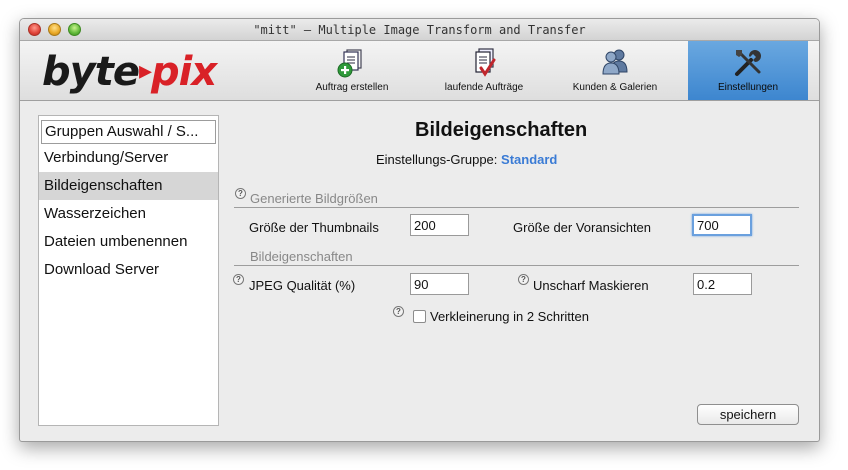 The image size is (848, 470). What do you see at coordinates (722, 284) in the screenshot?
I see `unsharp-mask-input` at bounding box center [722, 284].